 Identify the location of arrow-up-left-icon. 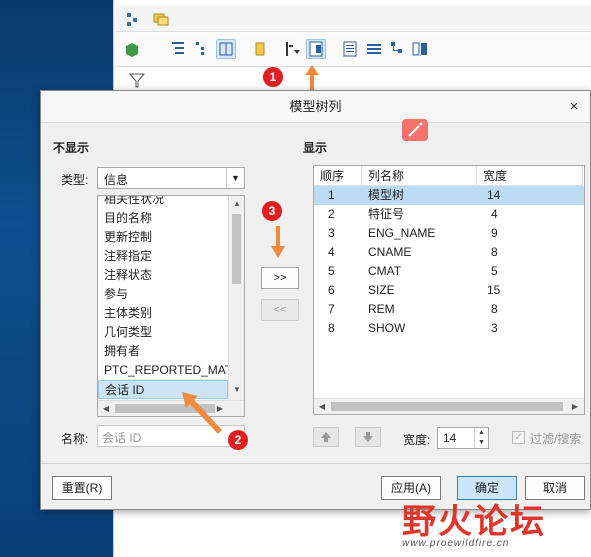
(202, 413).